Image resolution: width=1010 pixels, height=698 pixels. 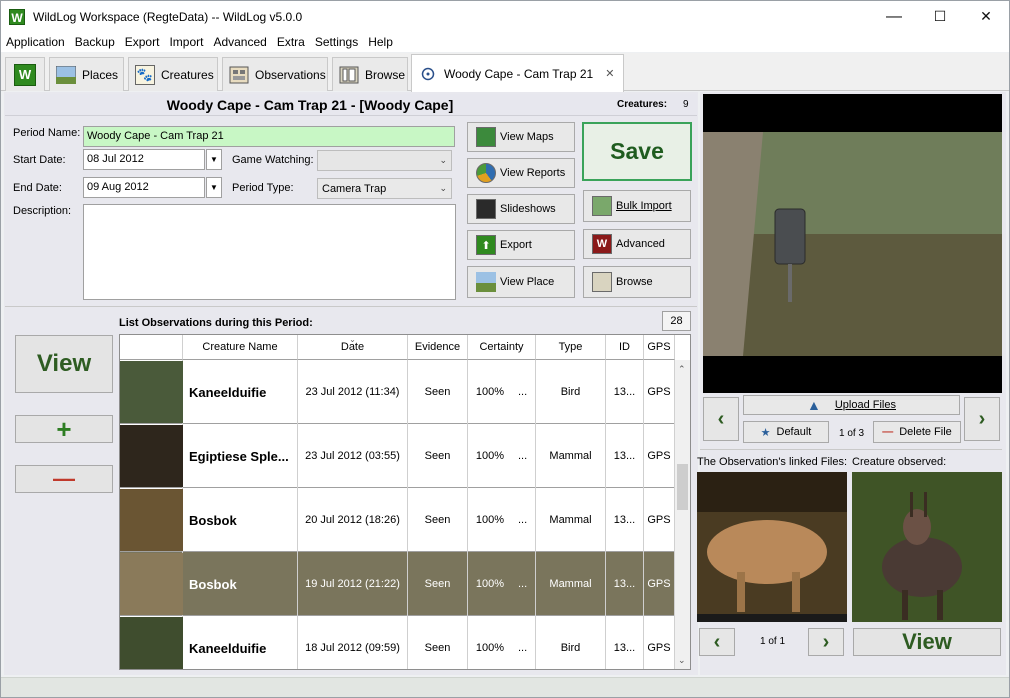 What do you see at coordinates (240, 392) in the screenshot?
I see `row-name: Kaneelduifie` at bounding box center [240, 392].